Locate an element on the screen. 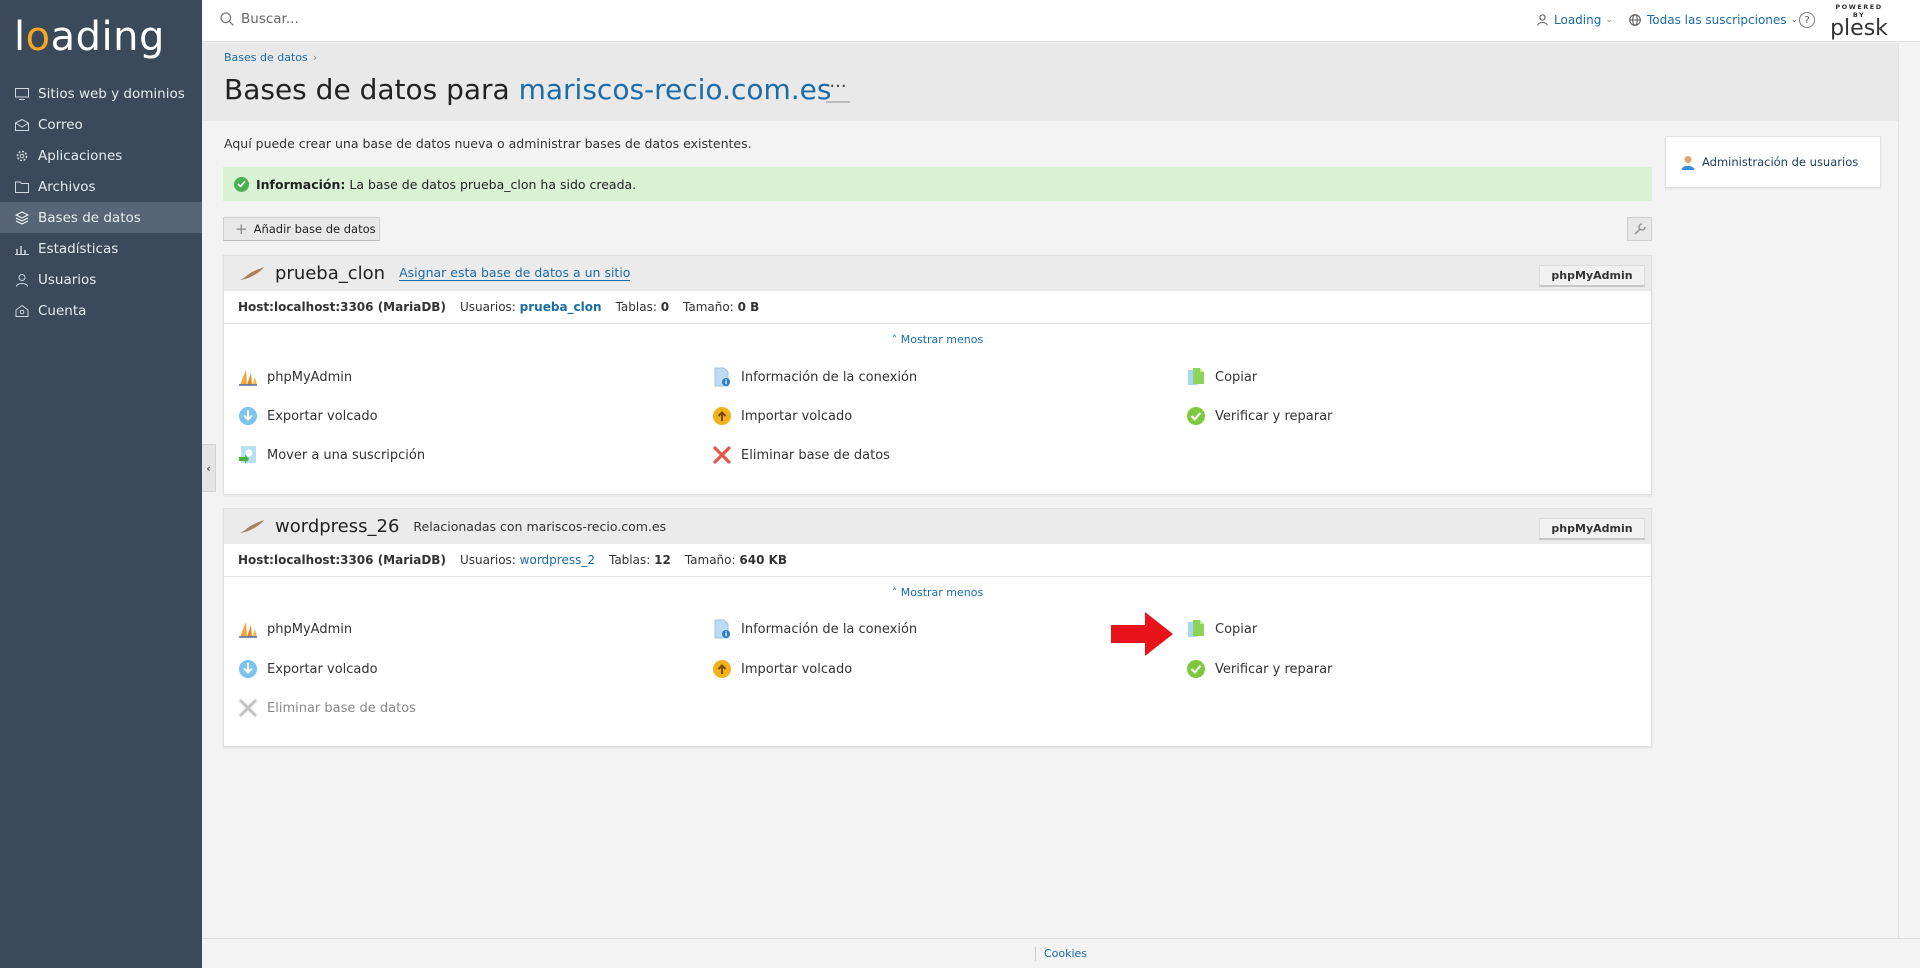 Image resolution: width=1920 pixels, height=968 pixels. user-admin-icon is located at coordinates (1688, 162).